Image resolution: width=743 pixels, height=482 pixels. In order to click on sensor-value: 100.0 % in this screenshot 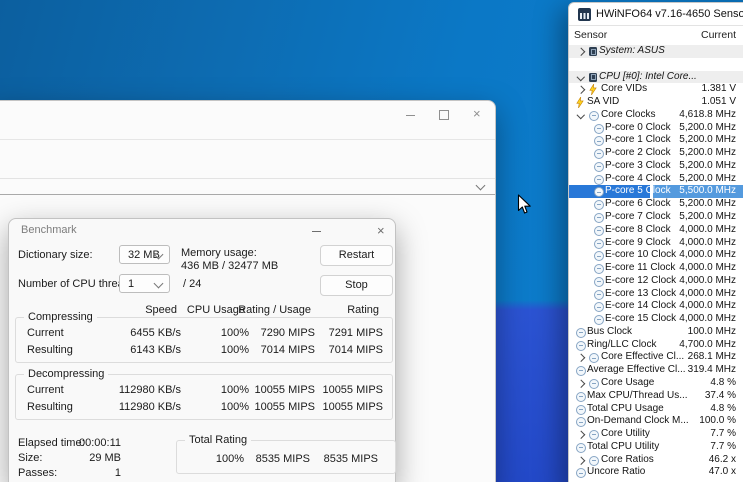, I will do `click(717, 421)`.